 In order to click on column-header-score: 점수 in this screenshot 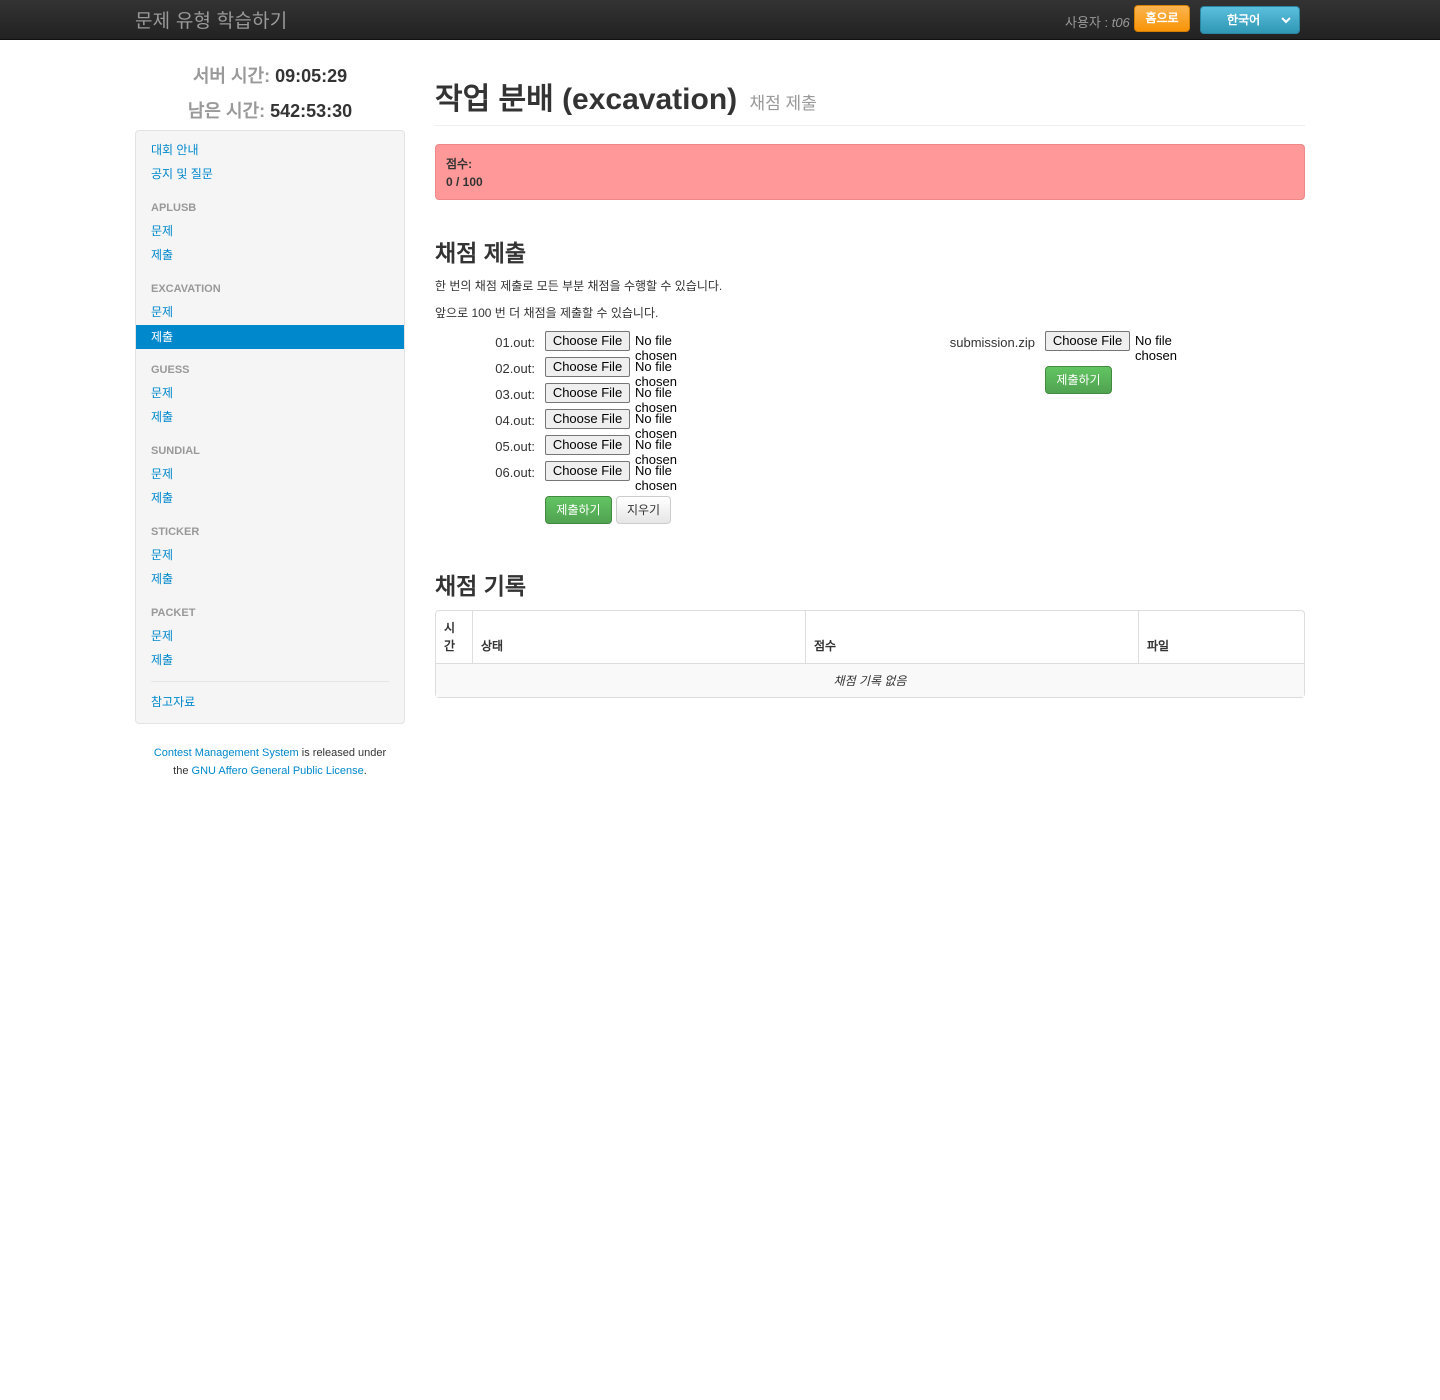, I will do `click(971, 637)`.